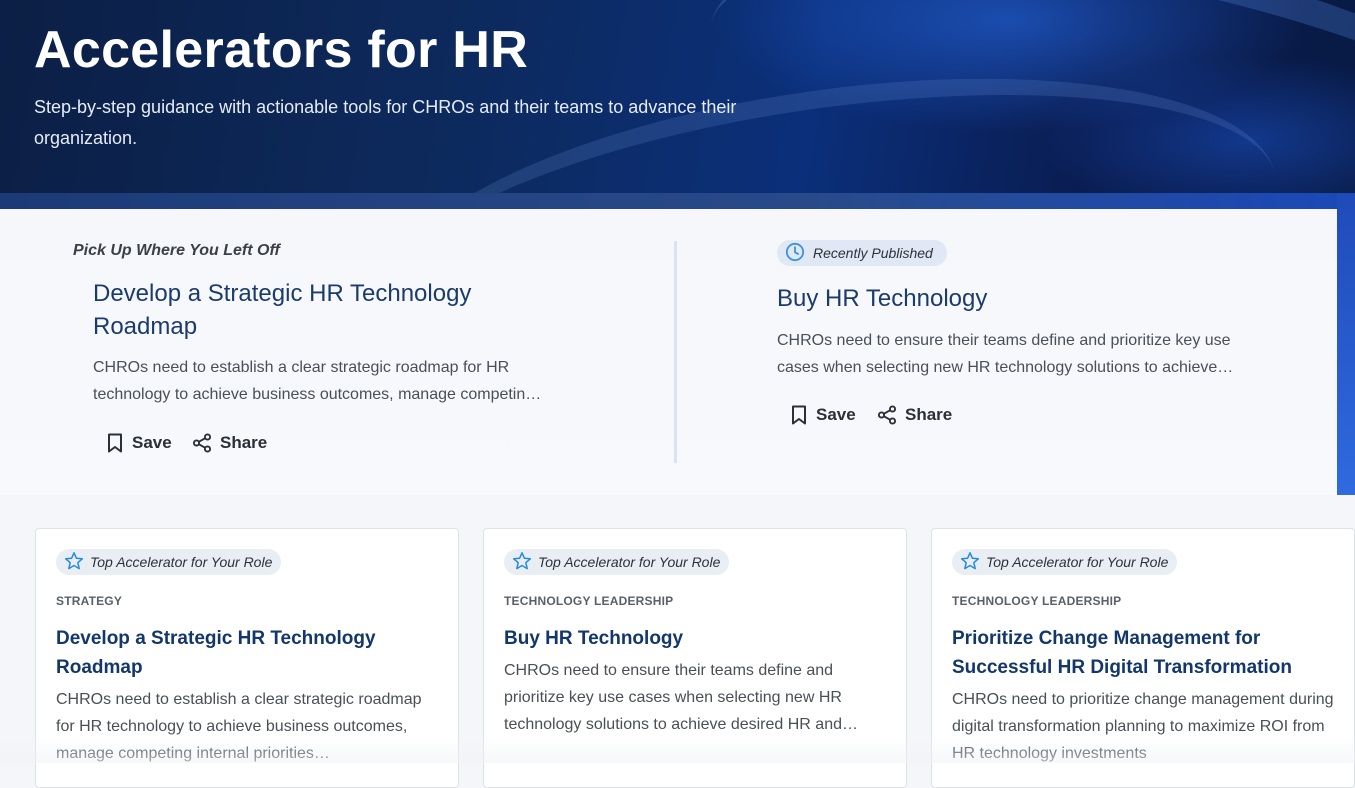 This screenshot has width=1355, height=788. Describe the element at coordinates (873, 253) in the screenshot. I see `recently-published-label: Recently Published` at that location.